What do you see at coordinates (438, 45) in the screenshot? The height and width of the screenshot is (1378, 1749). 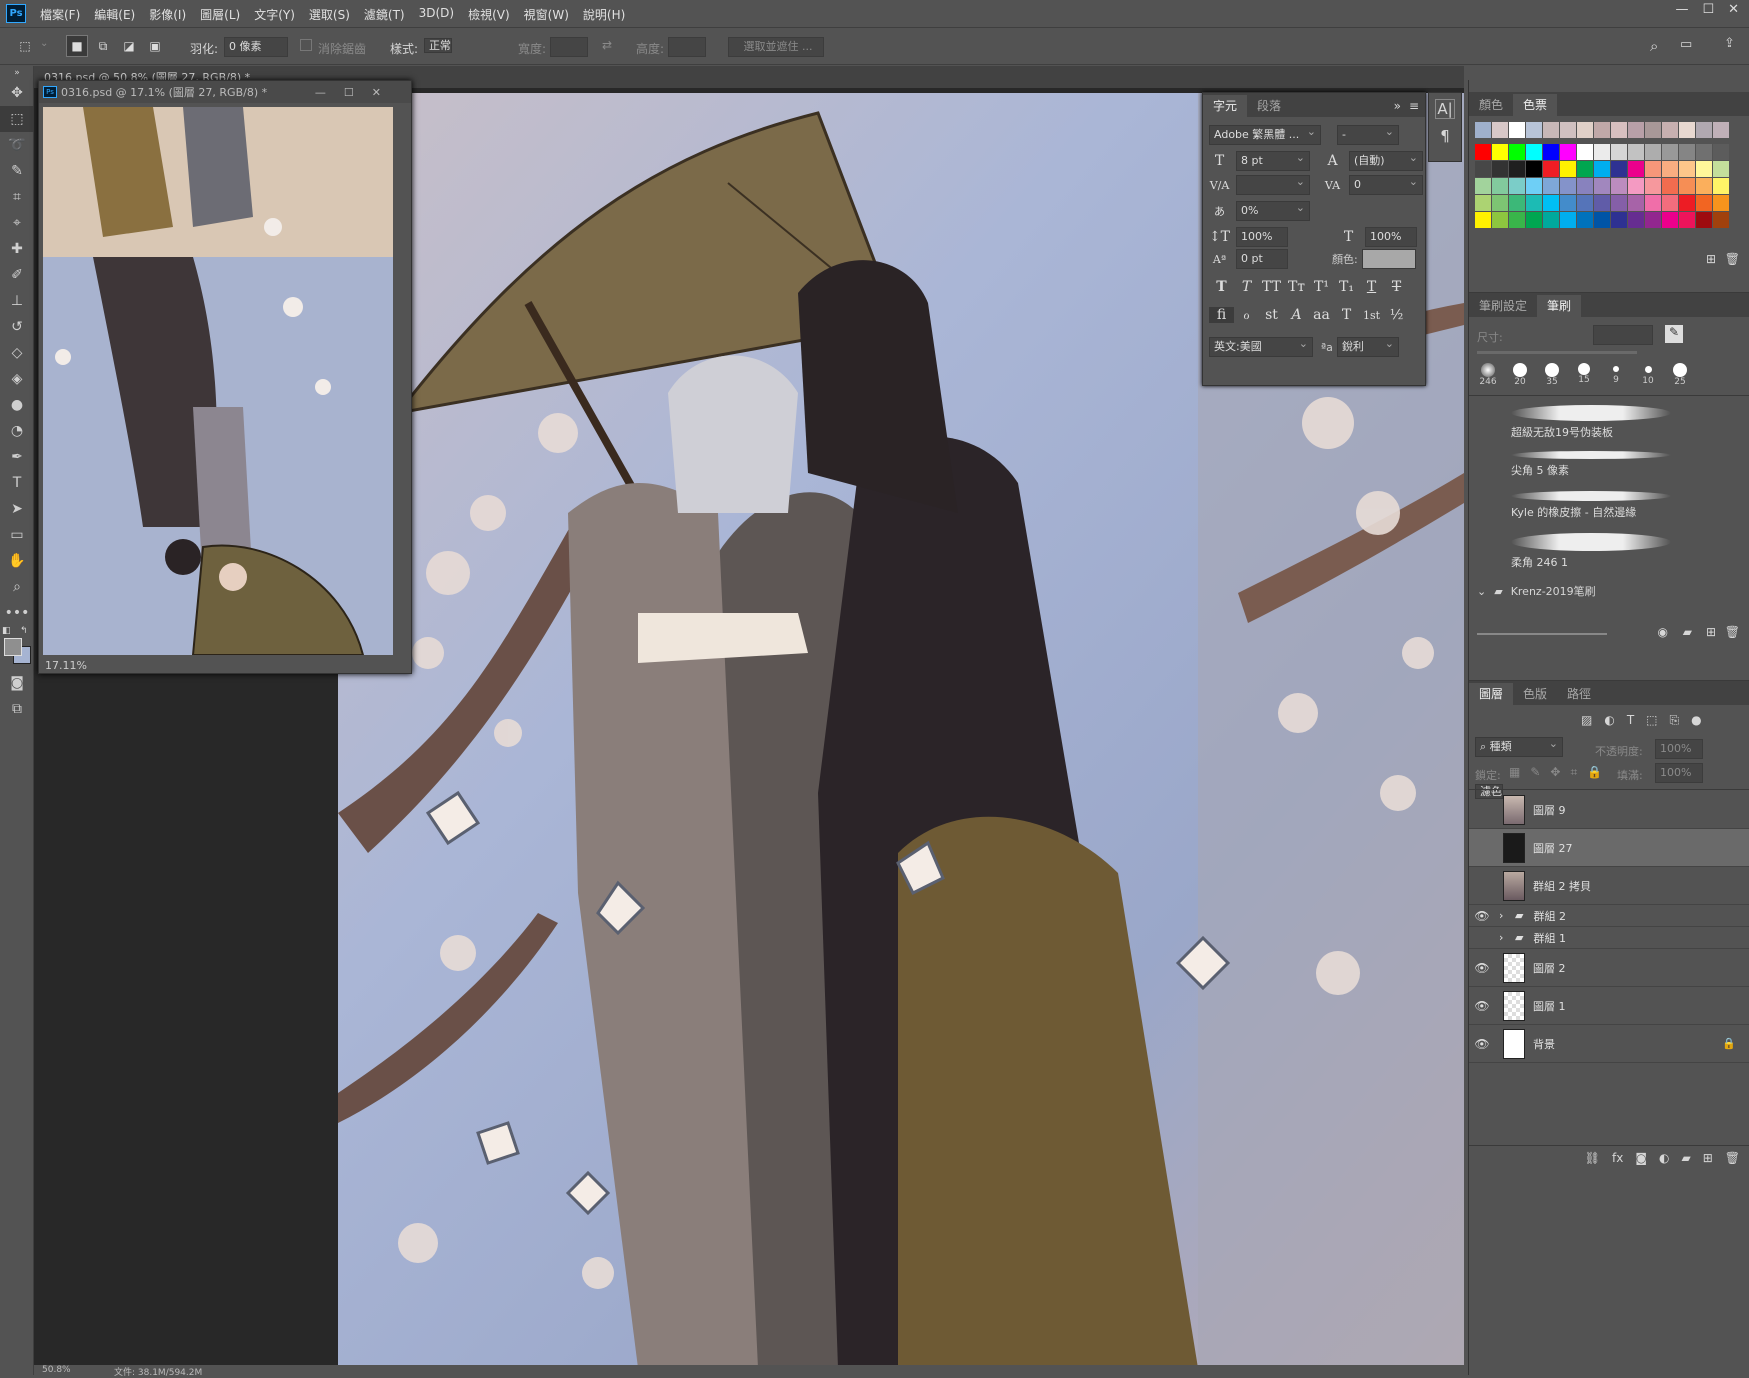 I see `style-select: 正常` at bounding box center [438, 45].